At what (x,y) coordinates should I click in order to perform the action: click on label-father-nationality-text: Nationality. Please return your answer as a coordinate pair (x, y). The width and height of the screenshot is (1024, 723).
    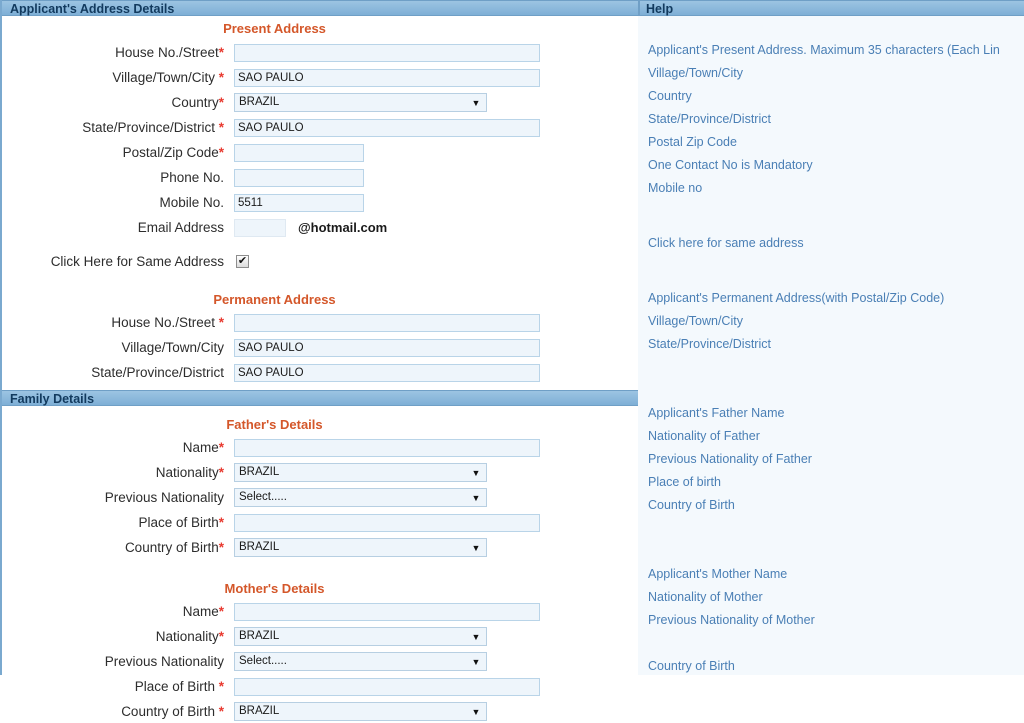
    Looking at the image, I should click on (187, 472).